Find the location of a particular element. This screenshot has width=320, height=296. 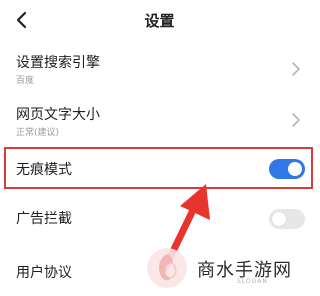

setting-ad-block-title: 广告拦截 is located at coordinates (44, 219).